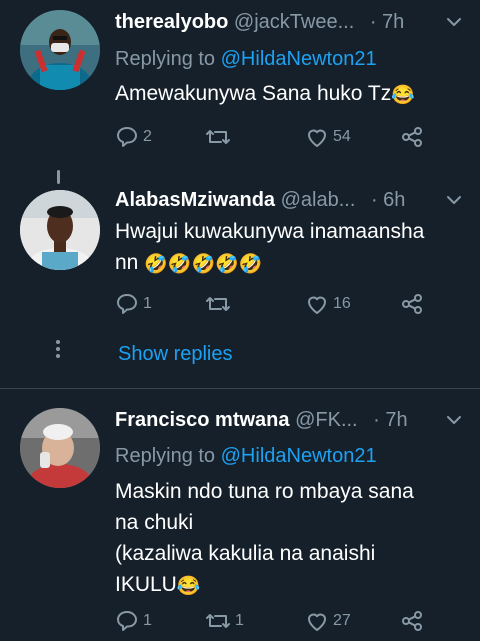  Describe the element at coordinates (58, 353) in the screenshot. I see `more-replies-icon` at that location.